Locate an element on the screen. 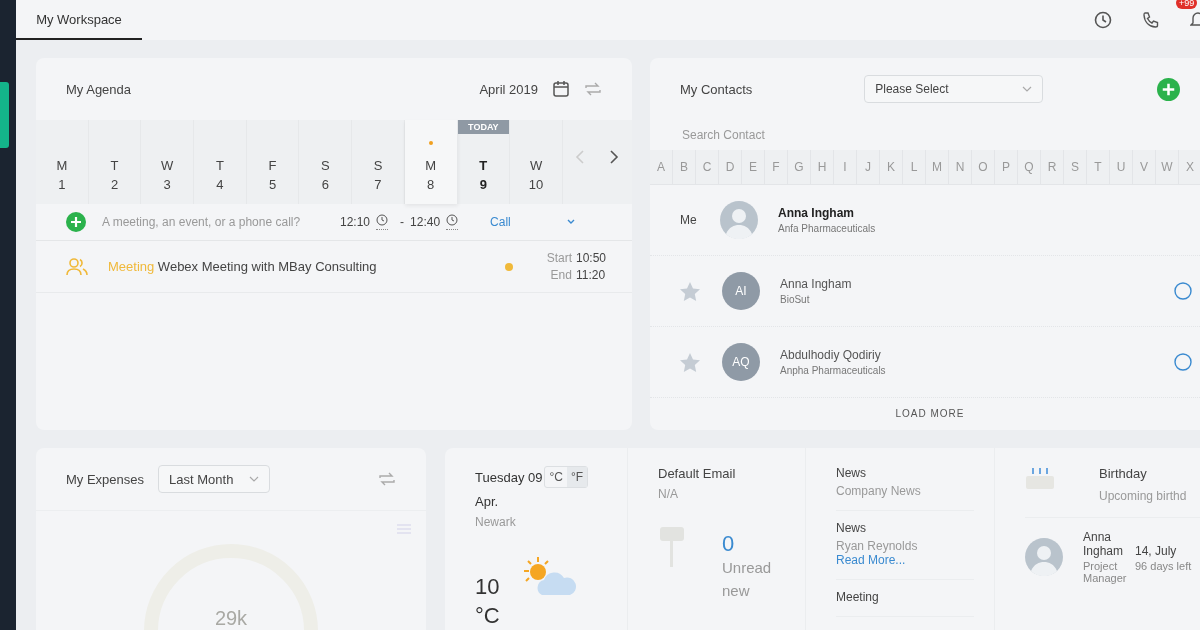 This screenshot has height=630, width=1200. day-cell: T 2 is located at coordinates (115, 162).